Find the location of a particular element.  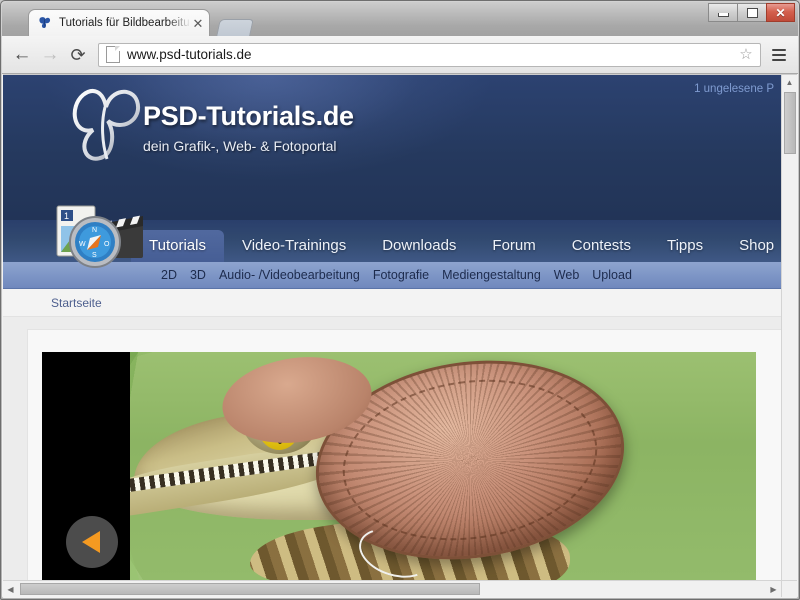

reload-button: ⟳ is located at coordinates (78, 55).